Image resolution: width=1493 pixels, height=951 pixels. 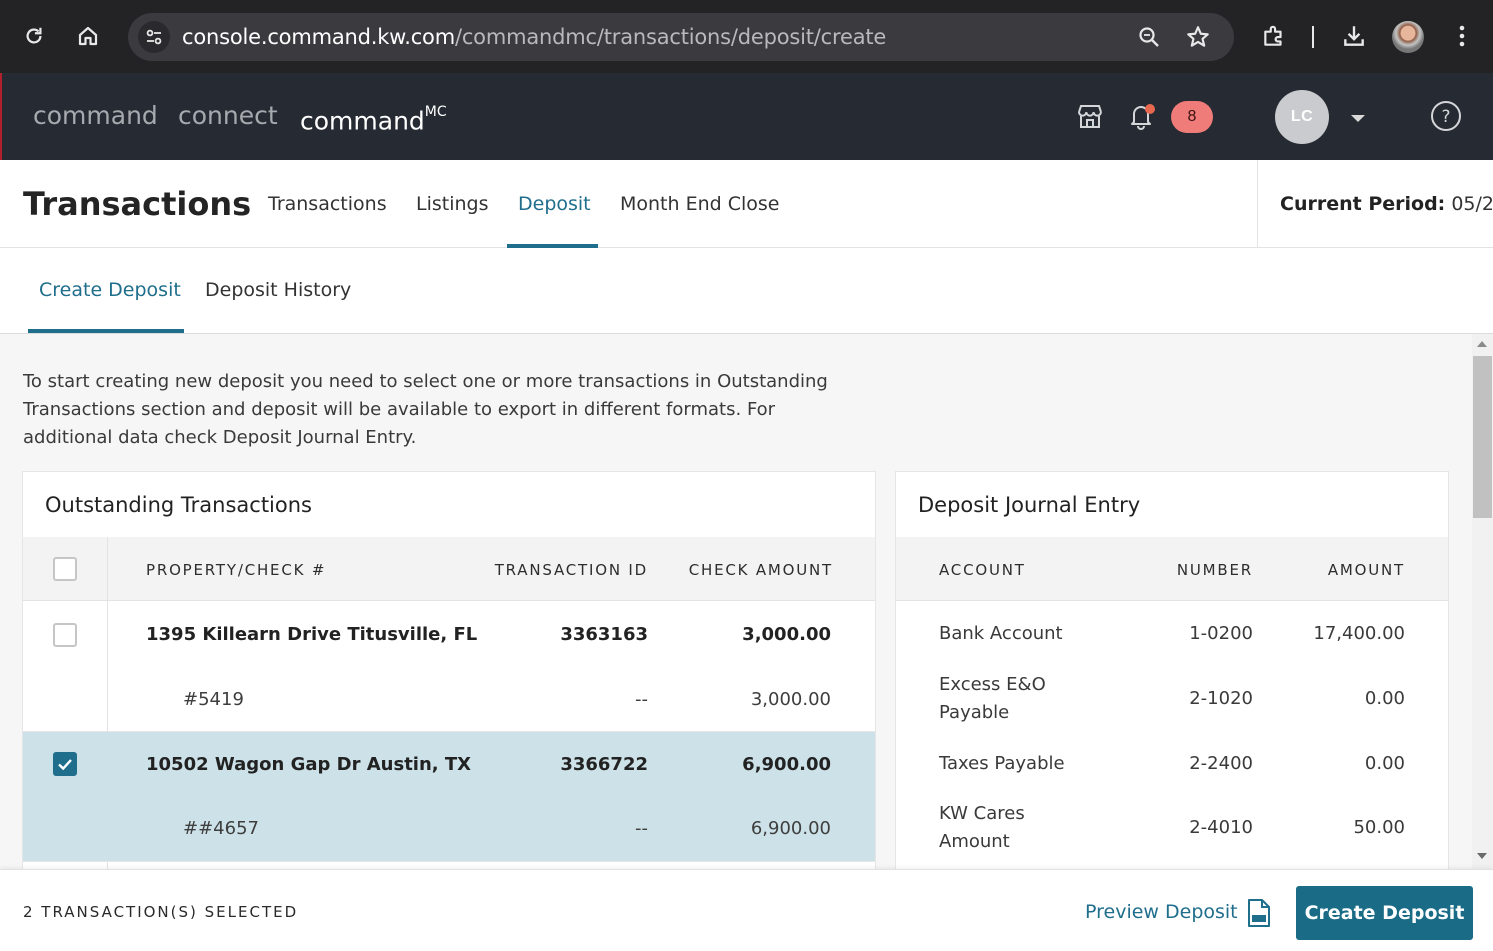 What do you see at coordinates (746, 291) in the screenshot?
I see `deposit-subtabs: Create Deposit Deposit History` at bounding box center [746, 291].